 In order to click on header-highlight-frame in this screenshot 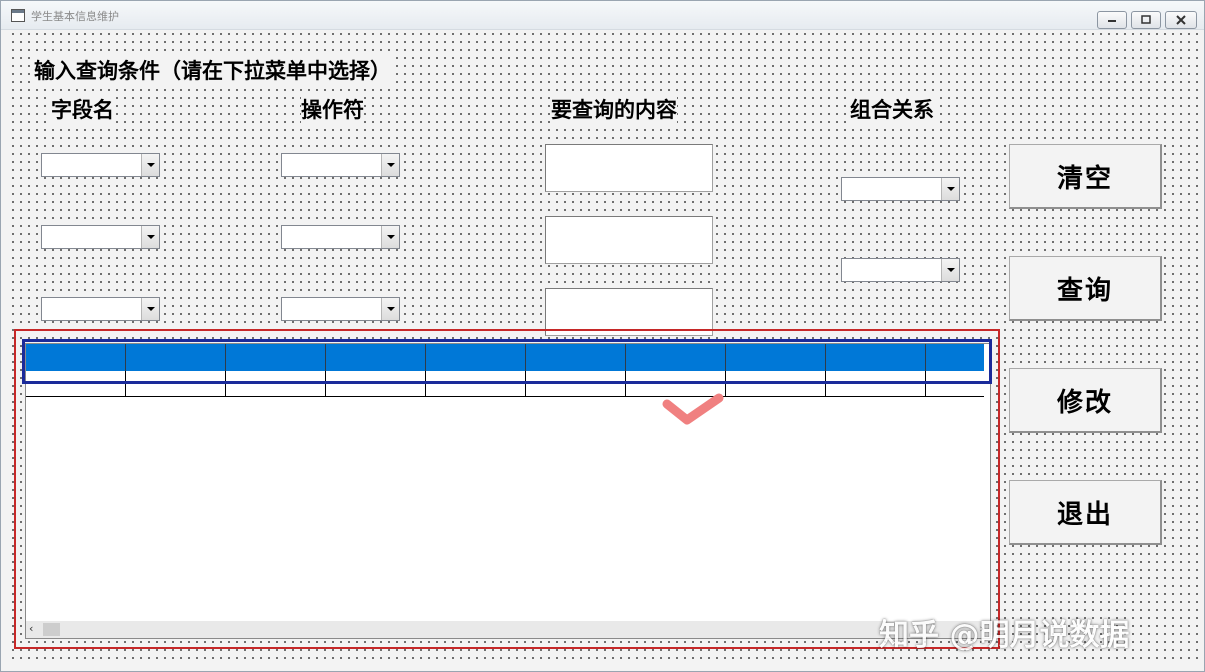, I will do `click(507, 361)`.